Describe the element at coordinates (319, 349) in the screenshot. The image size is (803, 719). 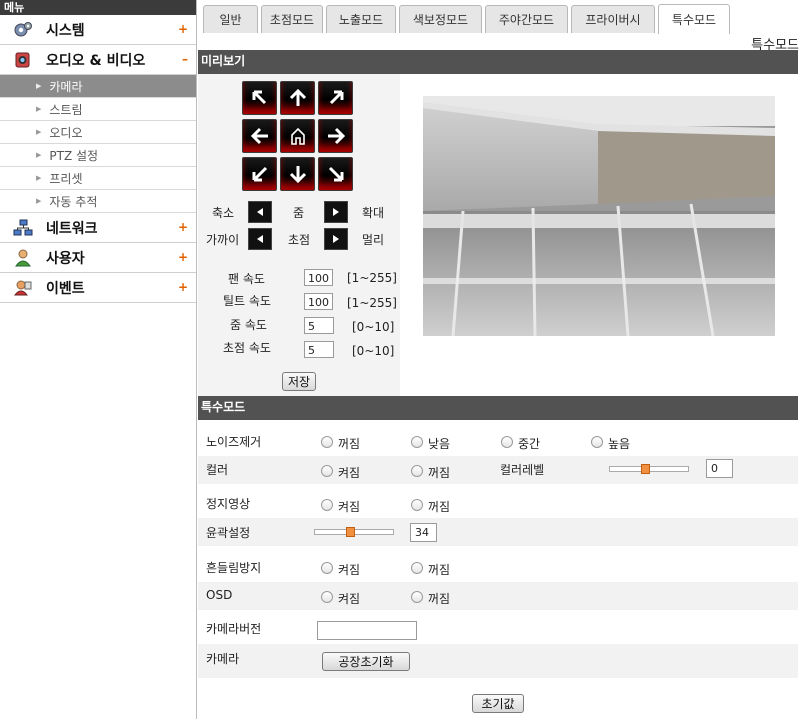
I see `focus-speed-input: 5` at that location.